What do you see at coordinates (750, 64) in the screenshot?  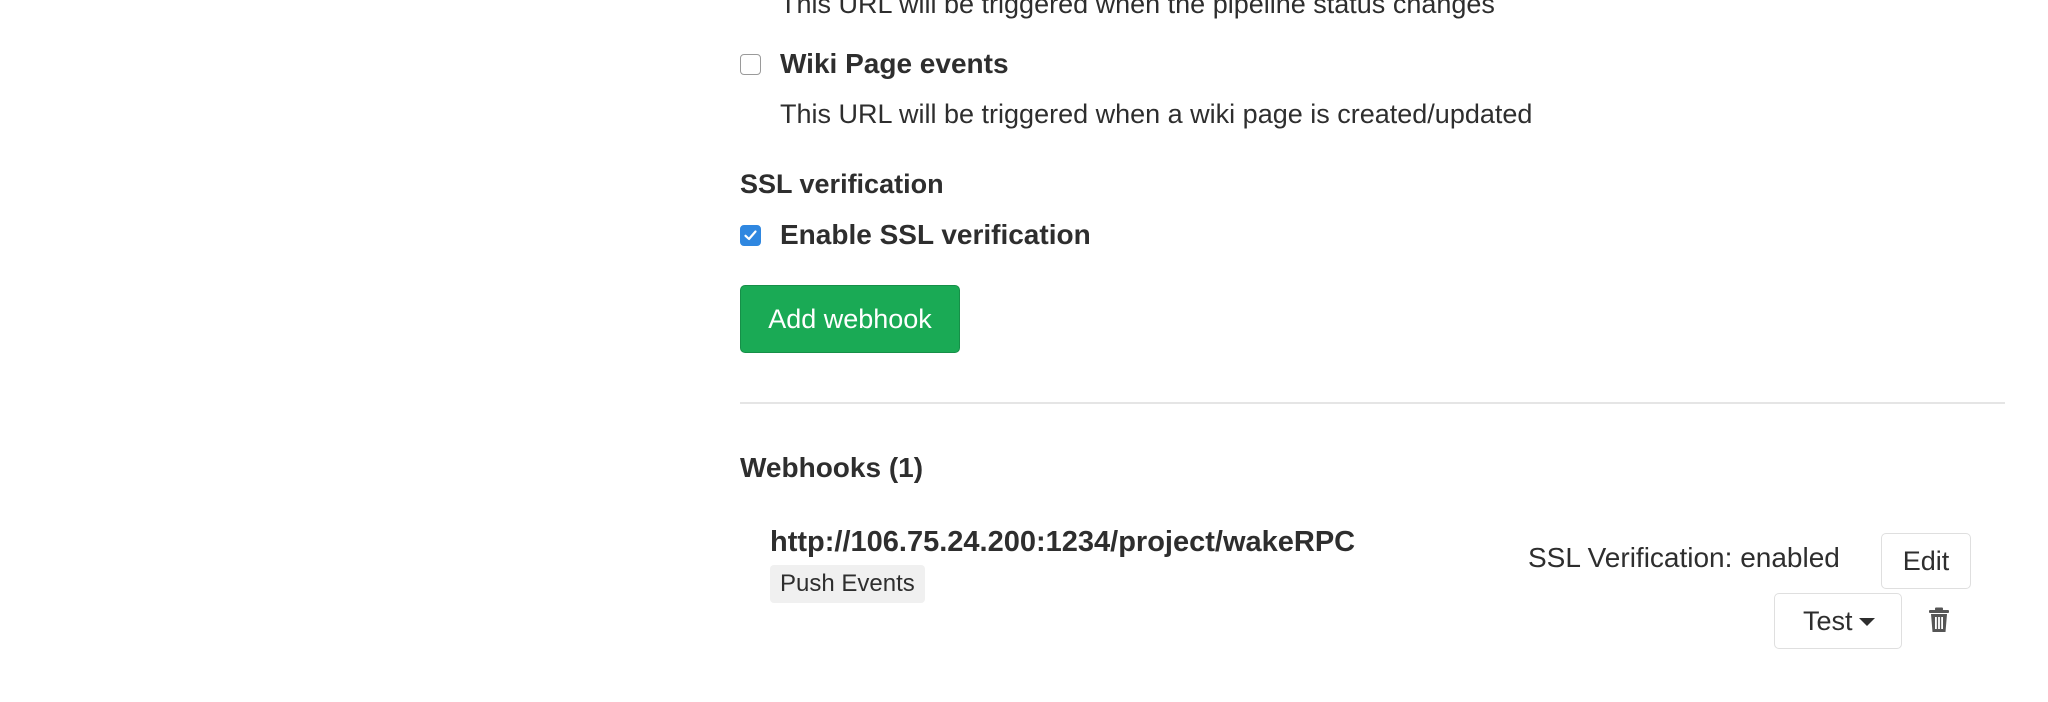 I see `wiki-page-events-checkbox` at bounding box center [750, 64].